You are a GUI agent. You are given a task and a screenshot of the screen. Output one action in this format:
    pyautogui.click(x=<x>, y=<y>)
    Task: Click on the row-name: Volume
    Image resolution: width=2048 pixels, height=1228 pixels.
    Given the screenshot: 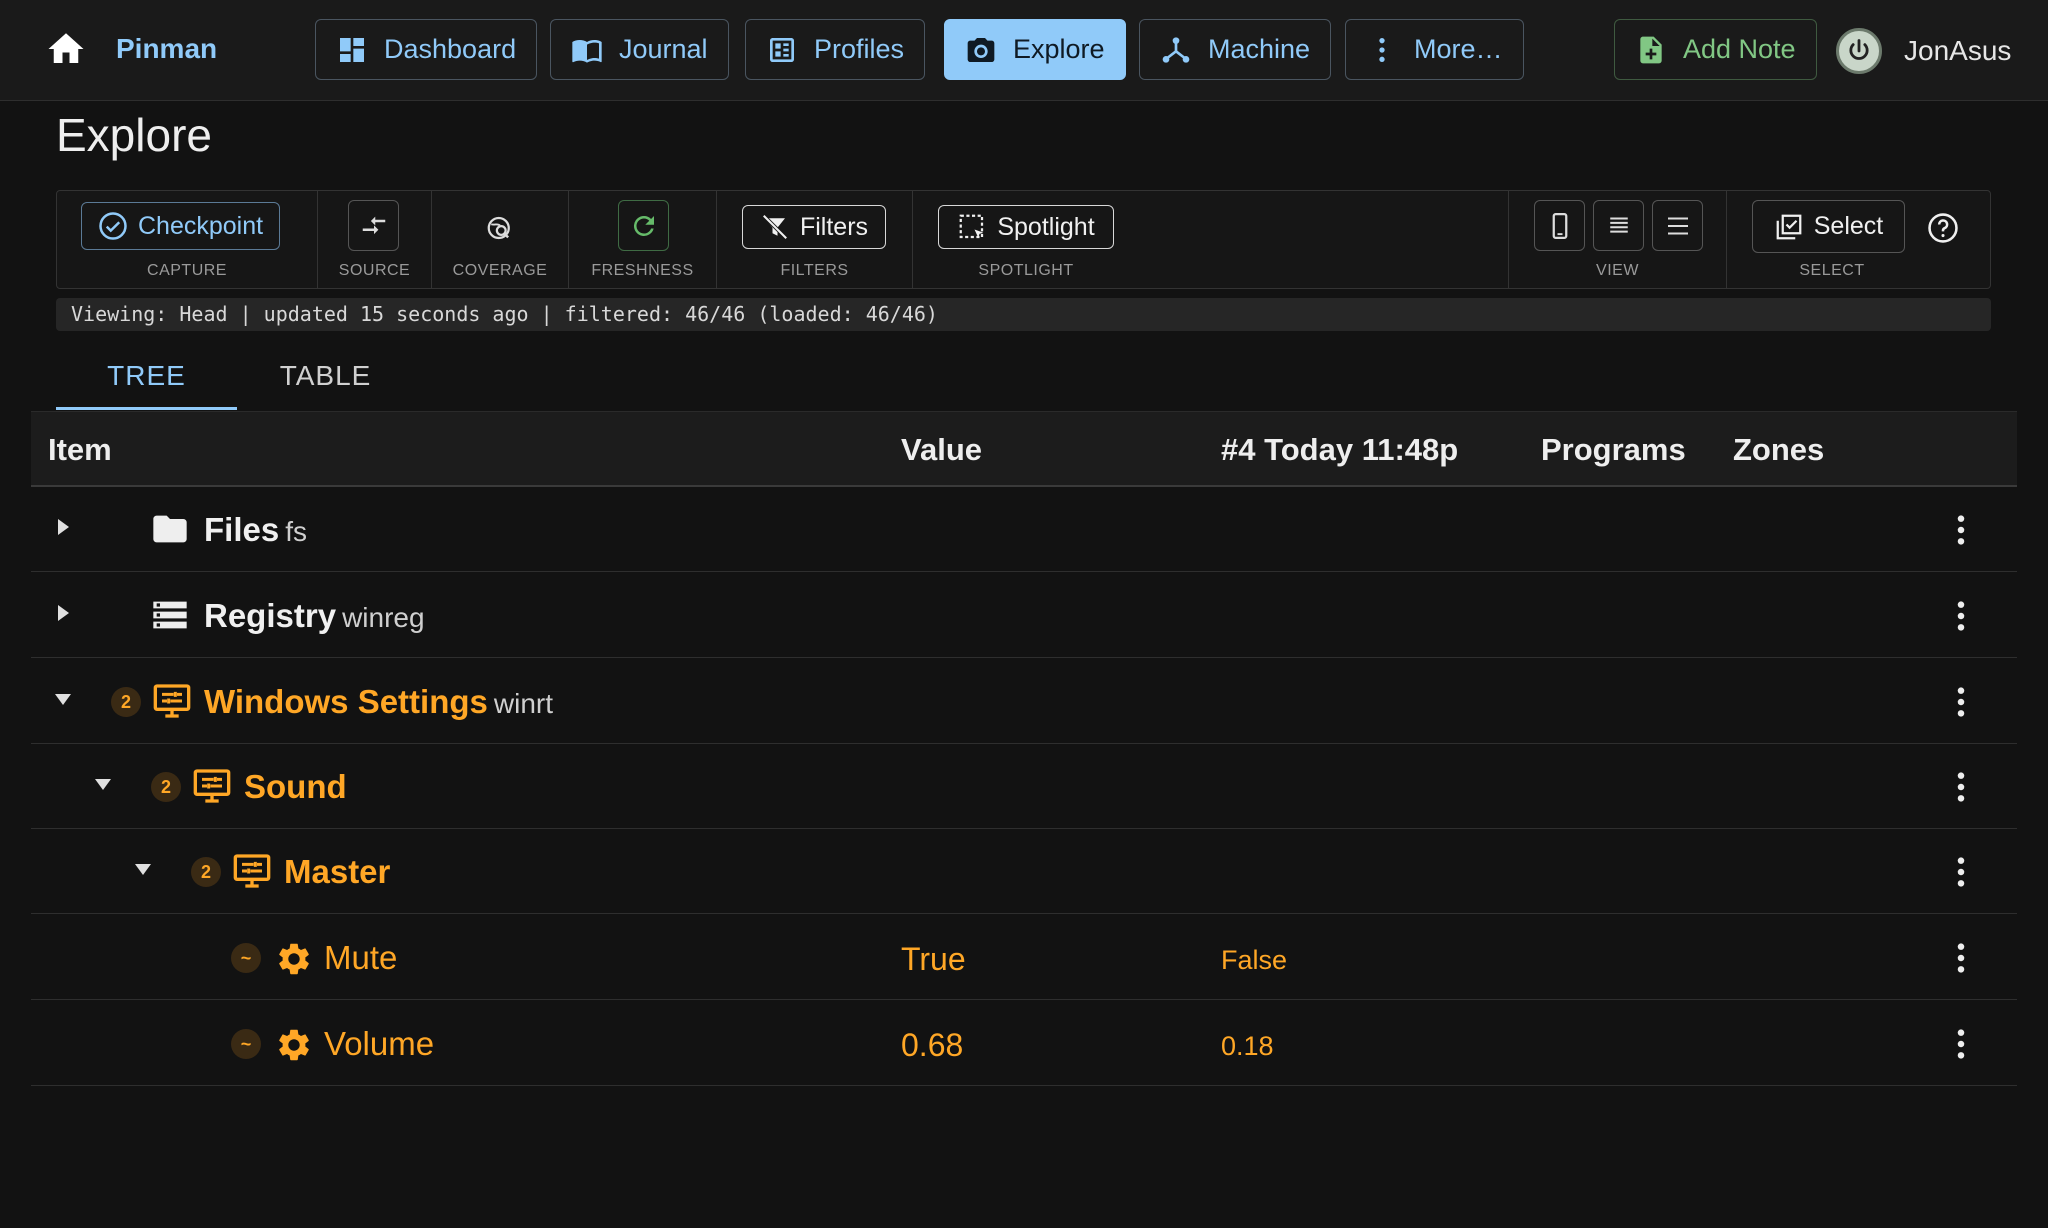 What is the action you would take?
    pyautogui.click(x=379, y=1043)
    